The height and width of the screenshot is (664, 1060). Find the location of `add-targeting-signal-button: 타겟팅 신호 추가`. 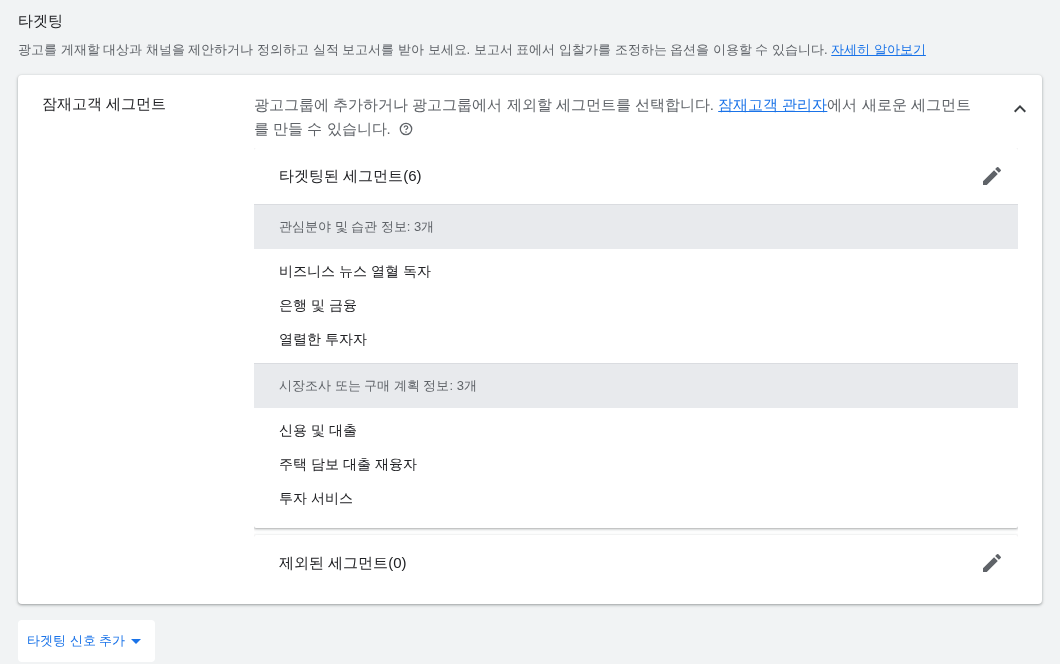

add-targeting-signal-button: 타겟팅 신호 추가 is located at coordinates (87, 641).